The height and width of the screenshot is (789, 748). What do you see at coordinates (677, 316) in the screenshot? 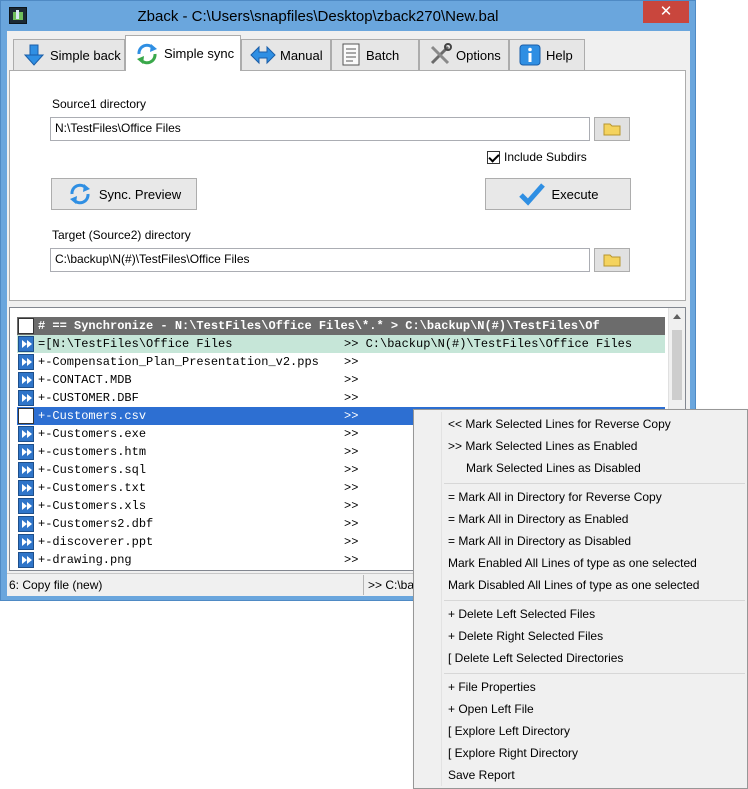
I see `scroll-up-arrow-icon` at bounding box center [677, 316].